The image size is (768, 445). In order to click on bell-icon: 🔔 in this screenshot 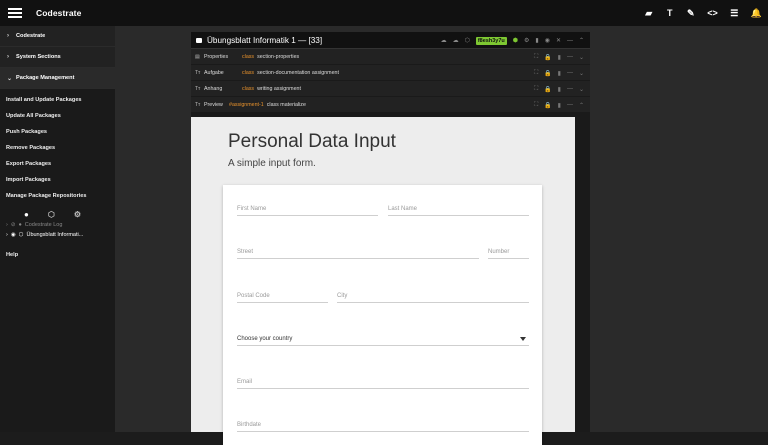, I will do `click(756, 13)`.